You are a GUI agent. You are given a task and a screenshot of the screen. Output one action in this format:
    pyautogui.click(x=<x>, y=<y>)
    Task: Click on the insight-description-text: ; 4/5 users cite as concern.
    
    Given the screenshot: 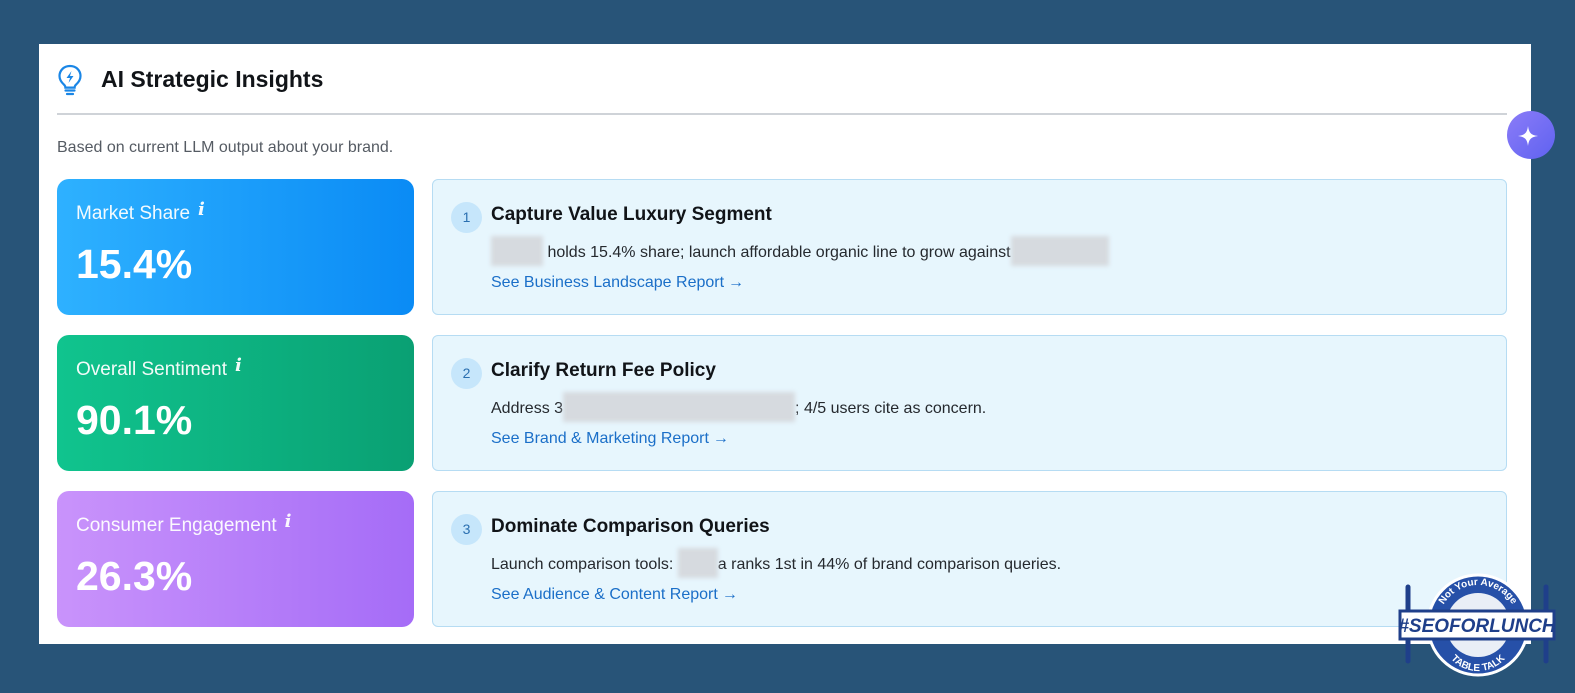 What is the action you would take?
    pyautogui.click(x=891, y=409)
    